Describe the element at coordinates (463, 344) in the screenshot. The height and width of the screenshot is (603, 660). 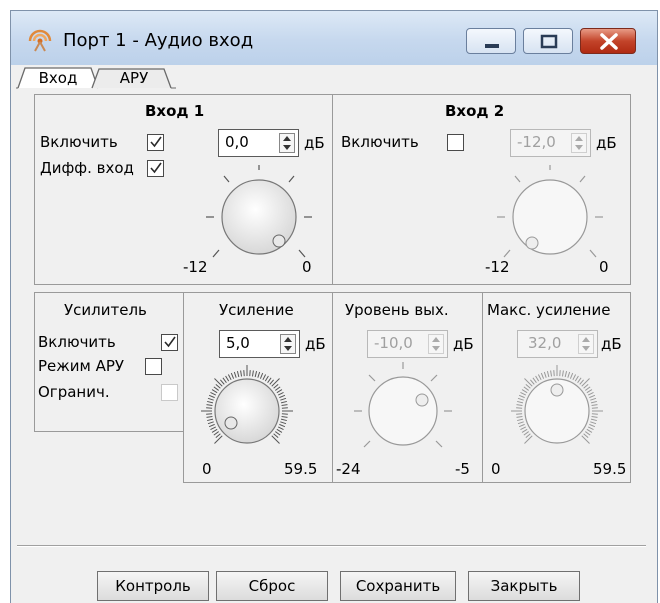
I see `output-level-unit: дБ` at that location.